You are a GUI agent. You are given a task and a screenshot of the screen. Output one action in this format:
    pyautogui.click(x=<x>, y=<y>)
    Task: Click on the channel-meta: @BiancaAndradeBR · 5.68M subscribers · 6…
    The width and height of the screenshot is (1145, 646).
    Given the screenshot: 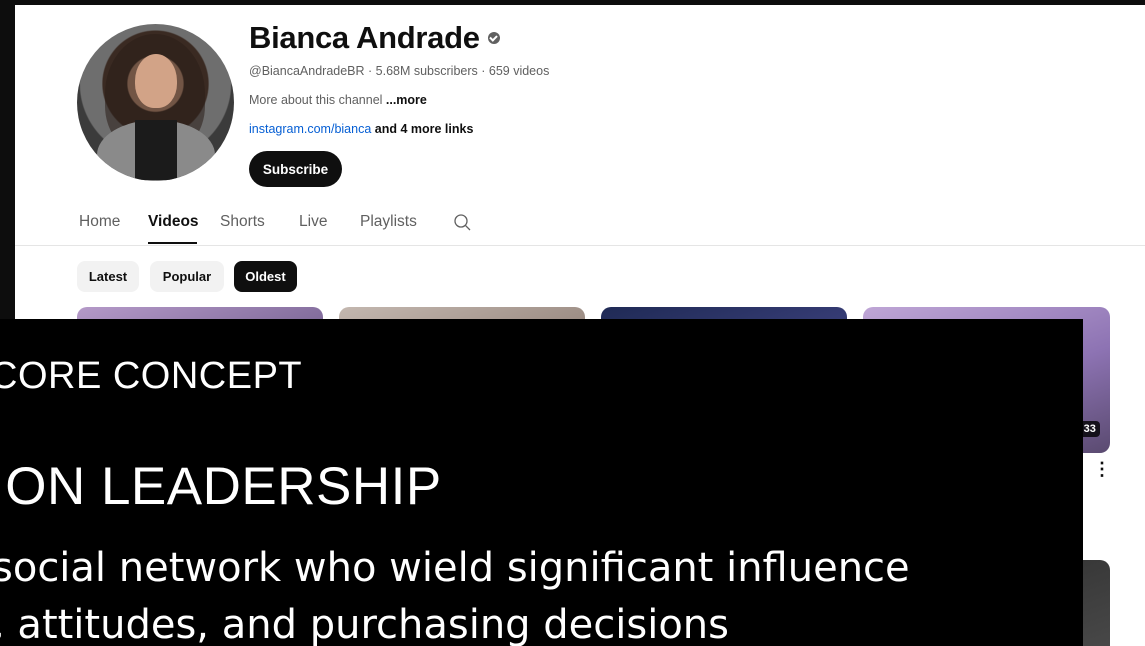 What is the action you would take?
    pyautogui.click(x=399, y=71)
    